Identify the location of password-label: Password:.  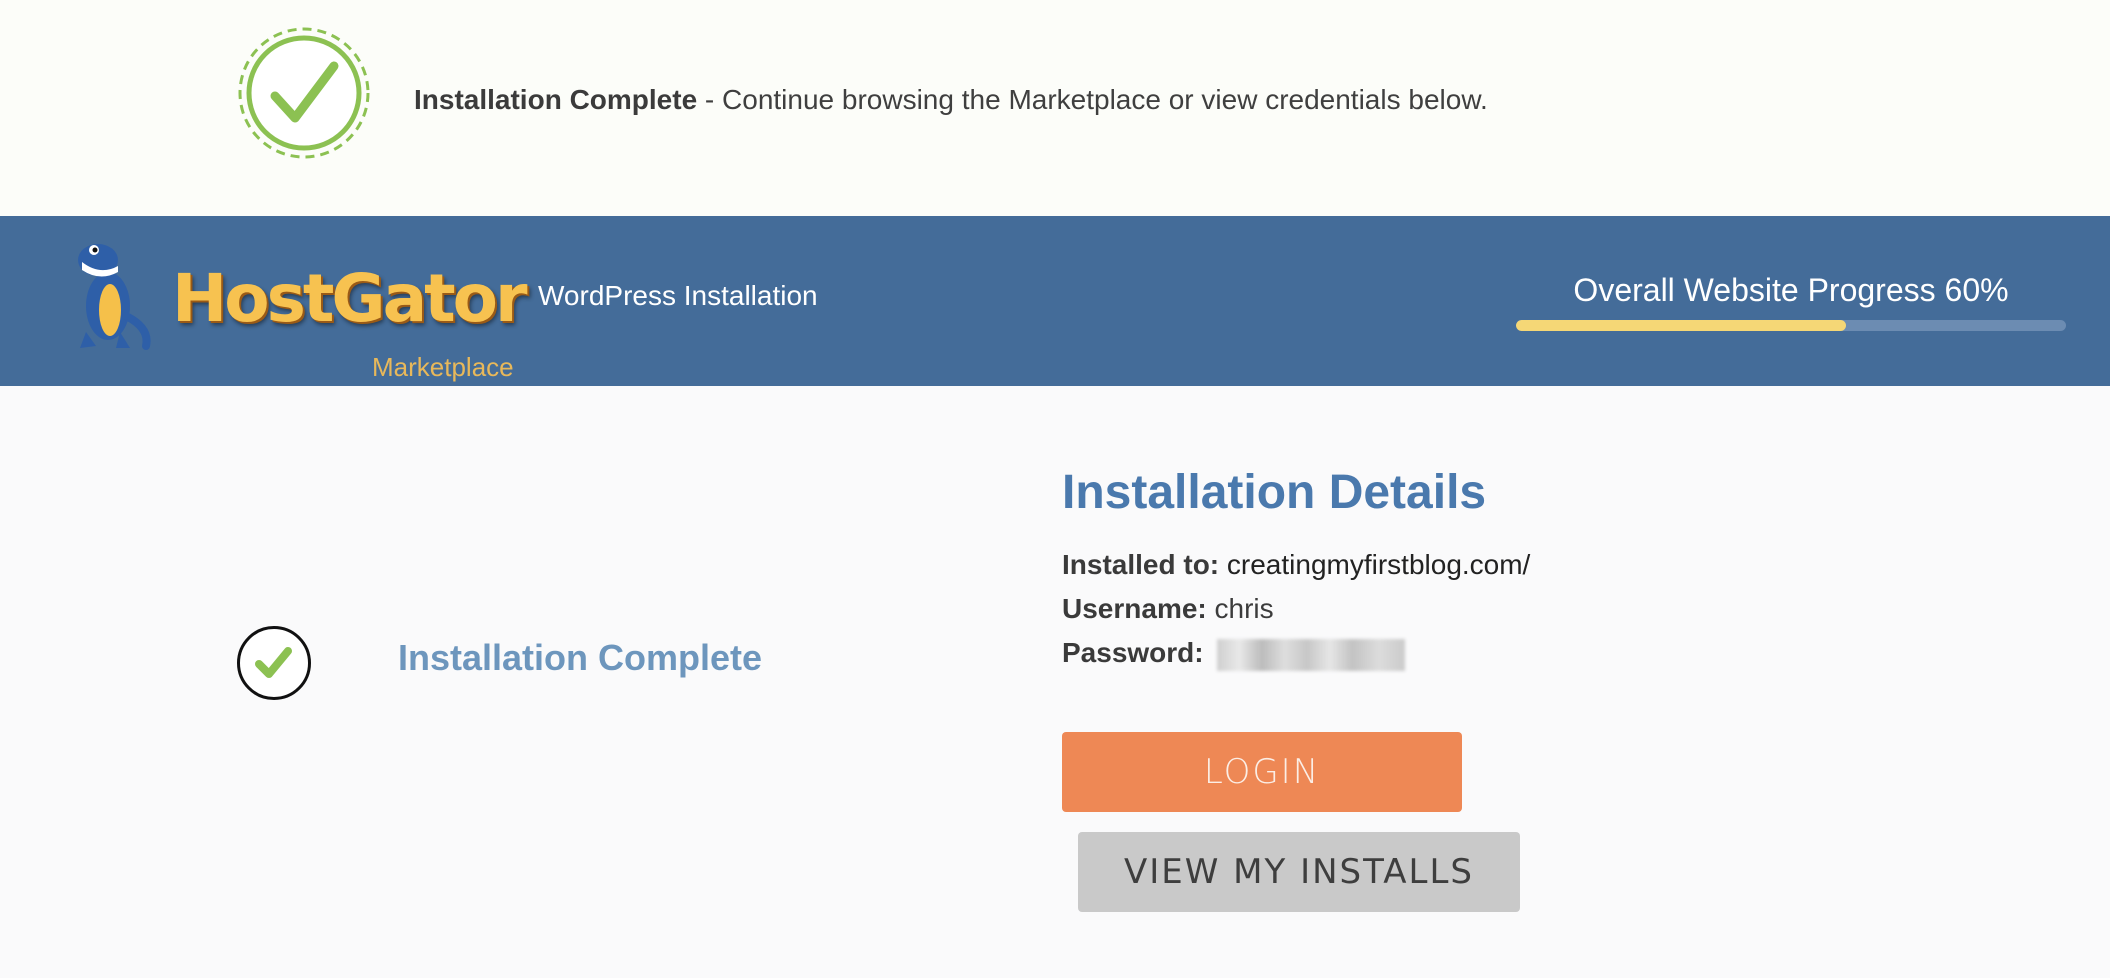
(1133, 652).